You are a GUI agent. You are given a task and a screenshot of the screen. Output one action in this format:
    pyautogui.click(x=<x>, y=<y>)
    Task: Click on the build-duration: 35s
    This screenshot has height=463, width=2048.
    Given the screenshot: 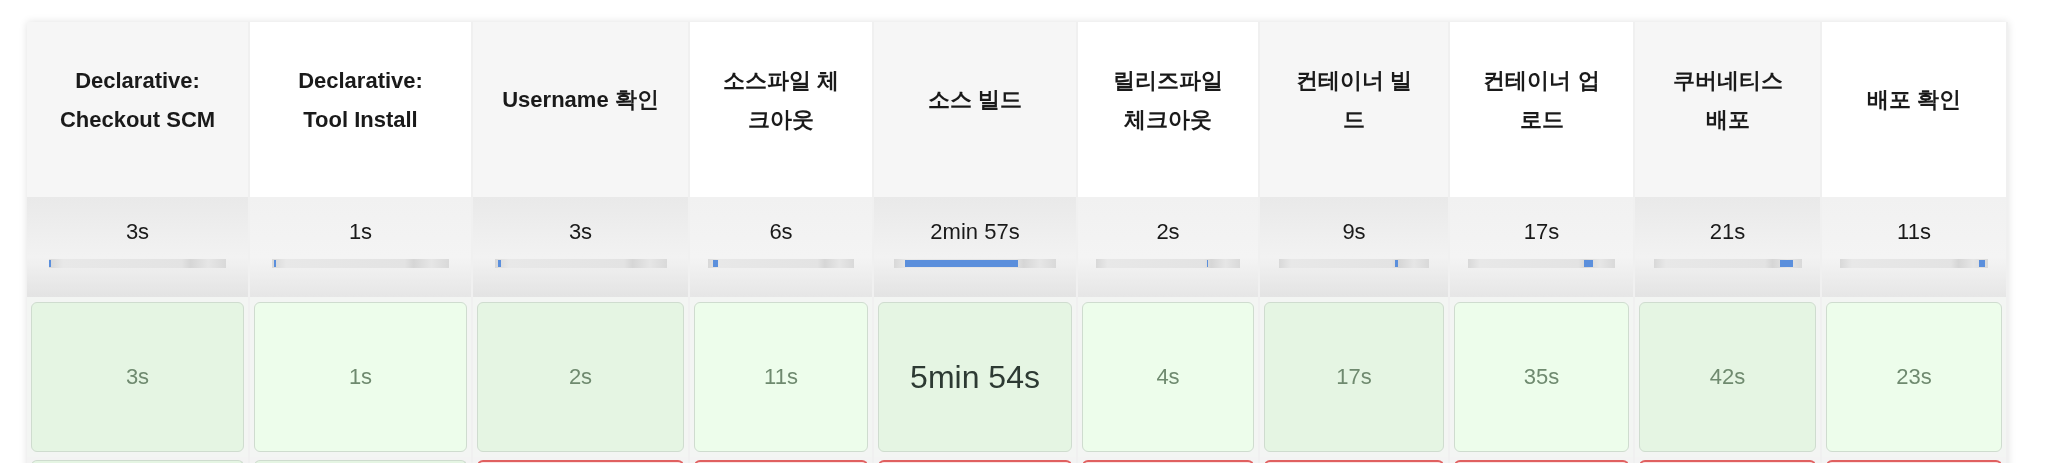 What is the action you would take?
    pyautogui.click(x=1541, y=377)
    